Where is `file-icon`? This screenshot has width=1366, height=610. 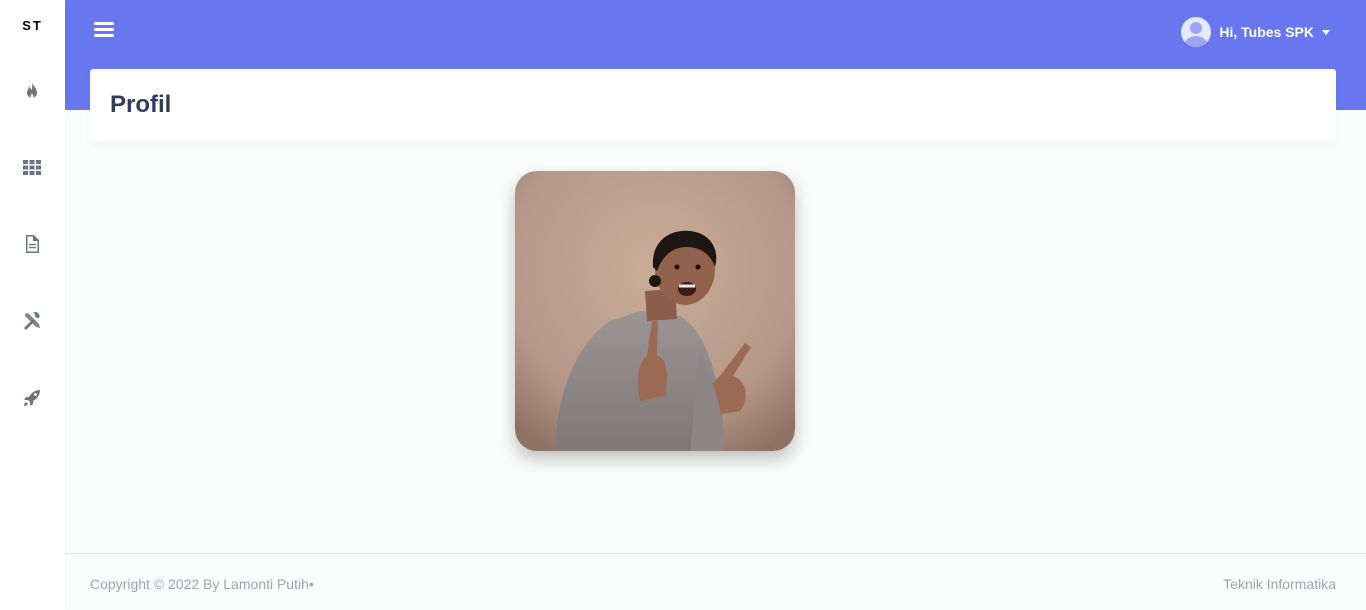
file-icon is located at coordinates (32, 244).